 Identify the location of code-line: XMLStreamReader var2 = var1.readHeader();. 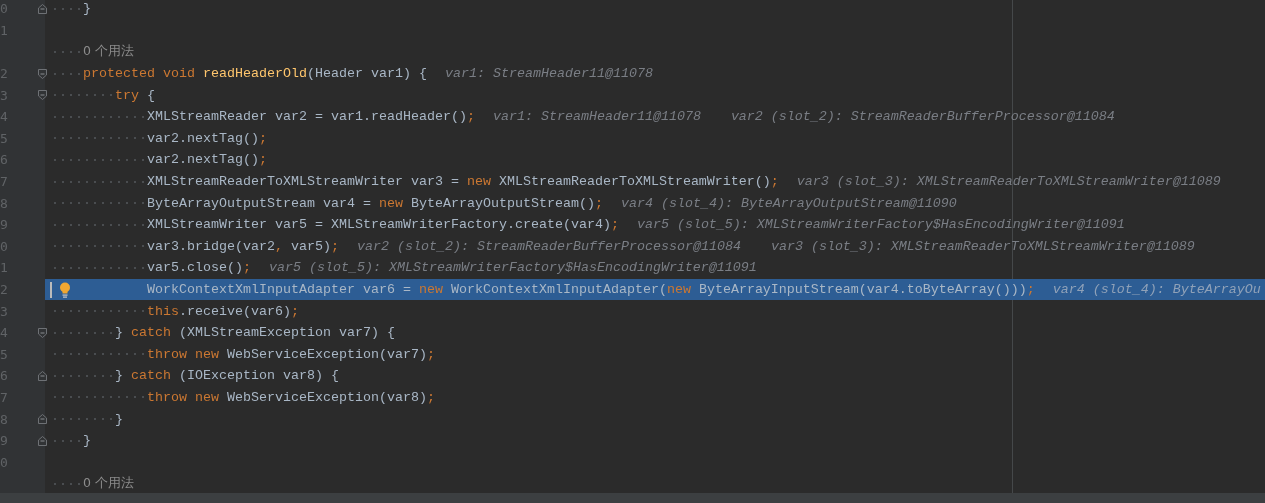
(311, 117).